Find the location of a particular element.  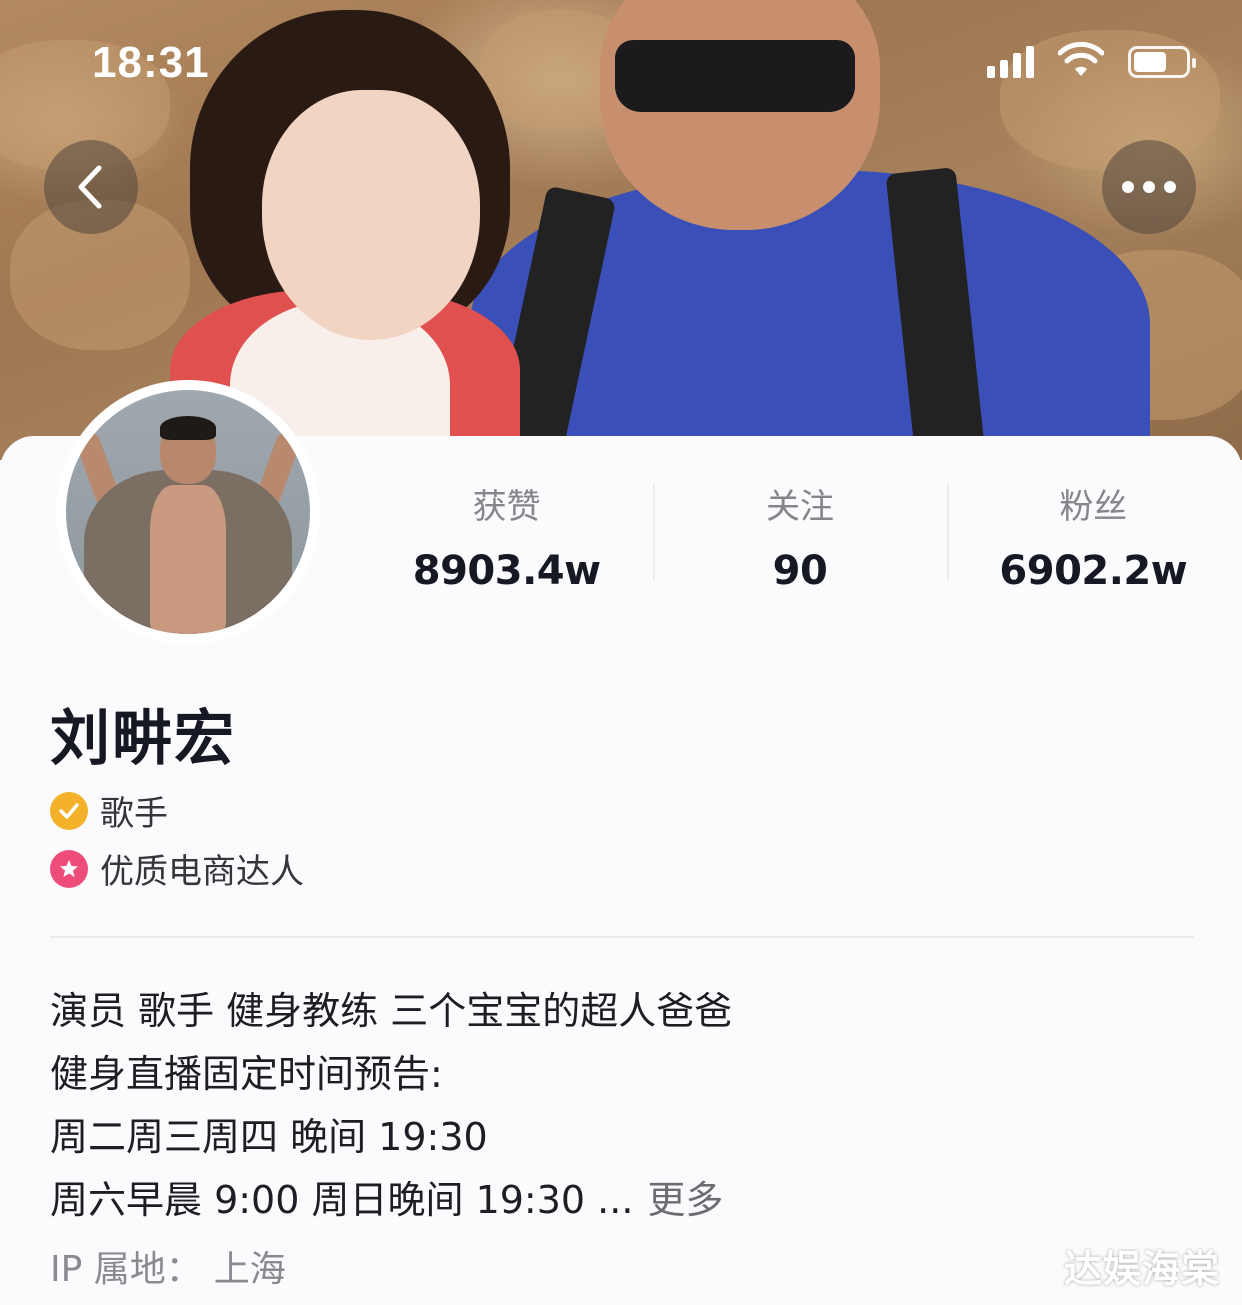

ip-label: IP 属地： is located at coordinates (126, 1269).